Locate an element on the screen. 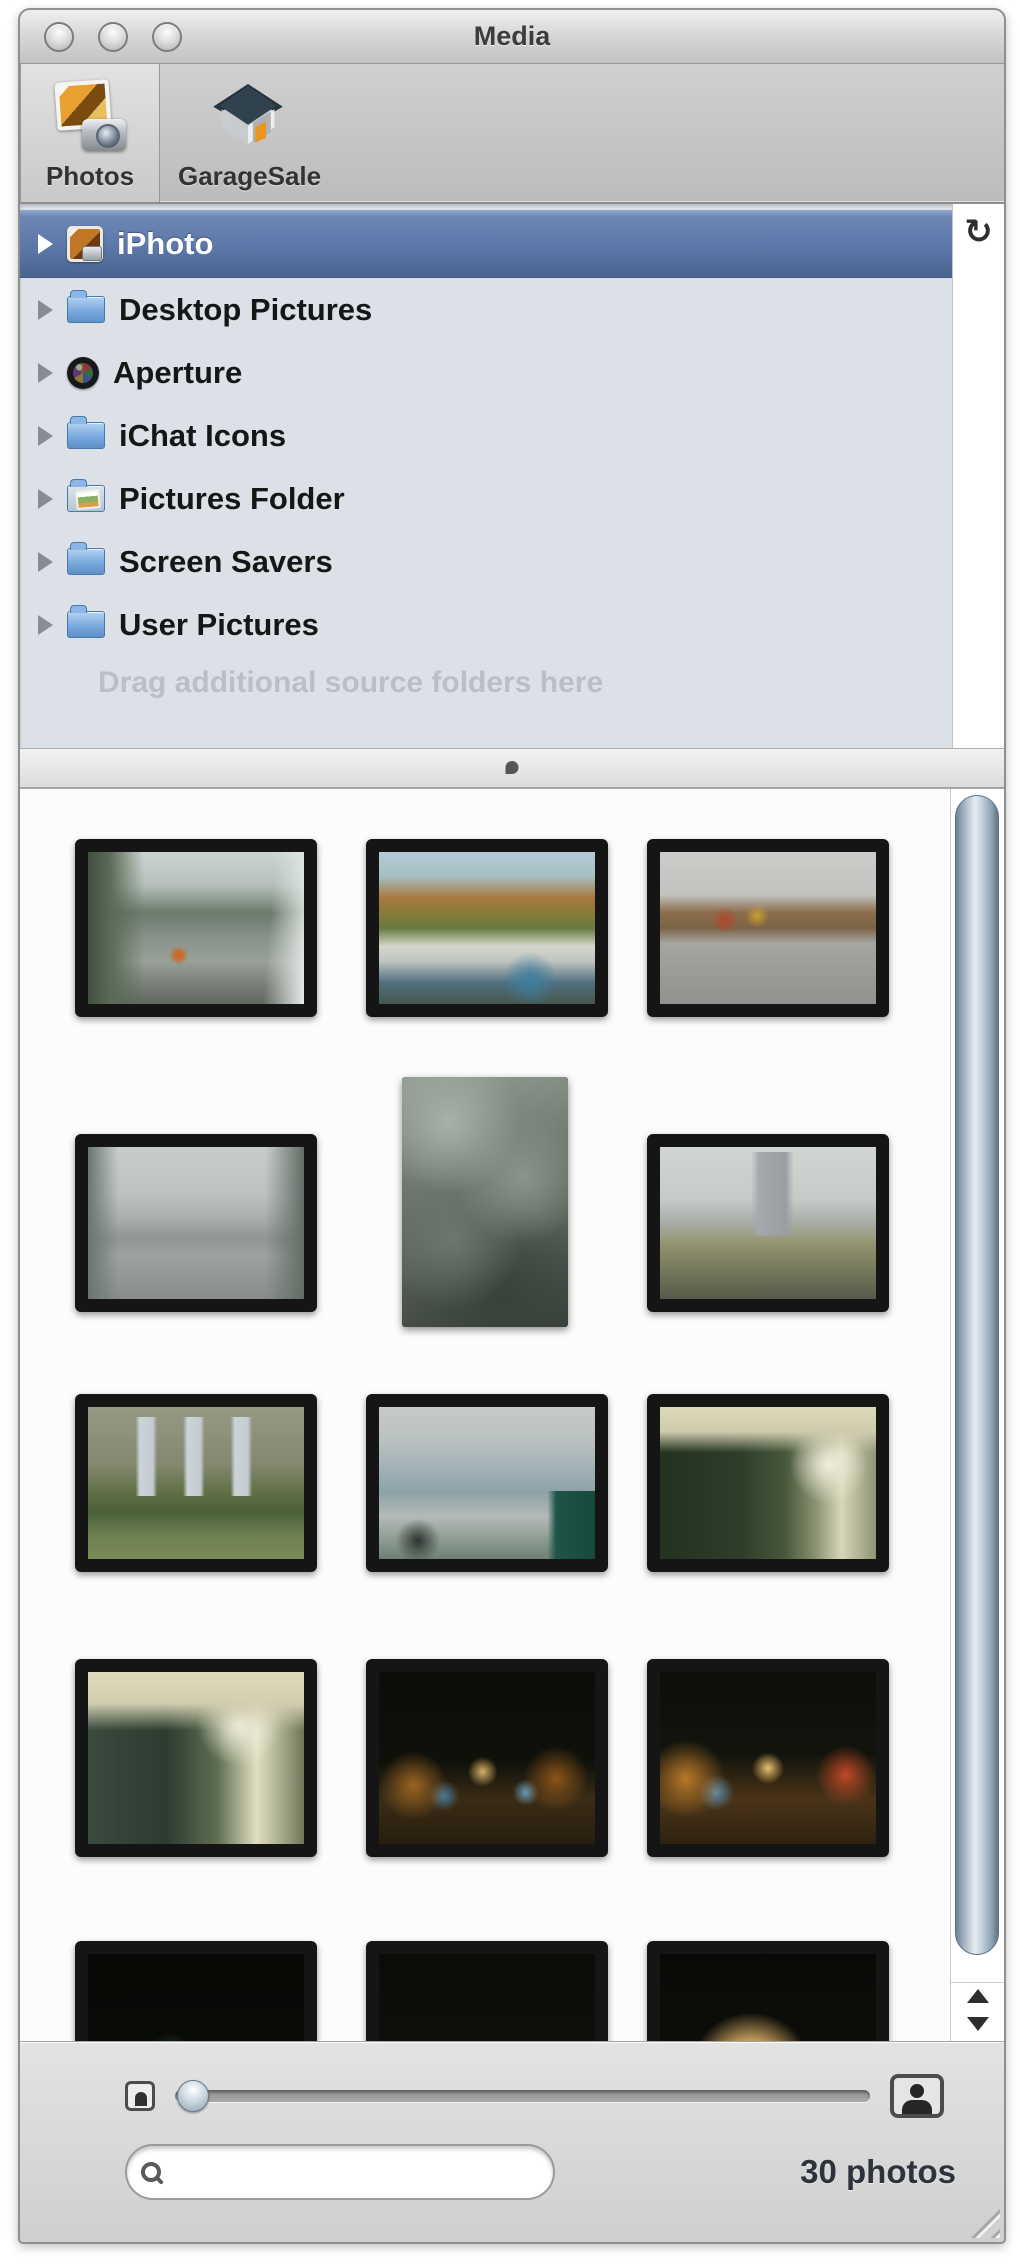 Image resolution: width=1020 pixels, height=2265 pixels. thumbnail-size-controls is located at coordinates (534, 2096).